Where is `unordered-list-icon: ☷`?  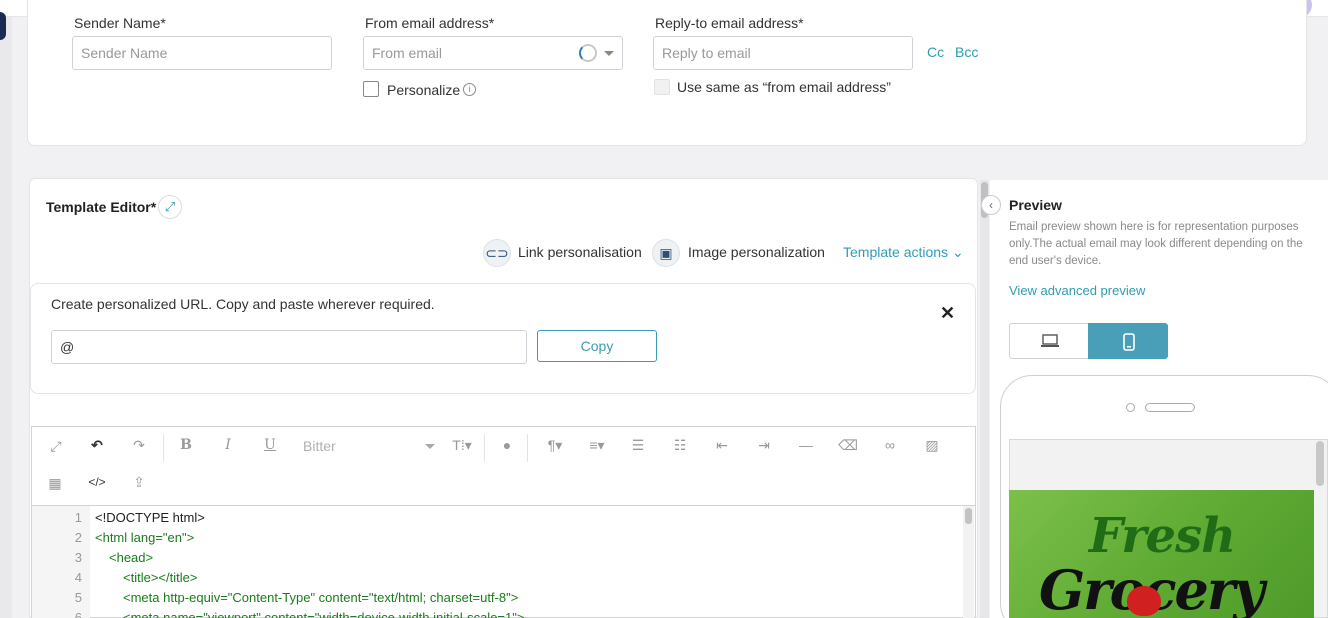 unordered-list-icon: ☷ is located at coordinates (680, 445).